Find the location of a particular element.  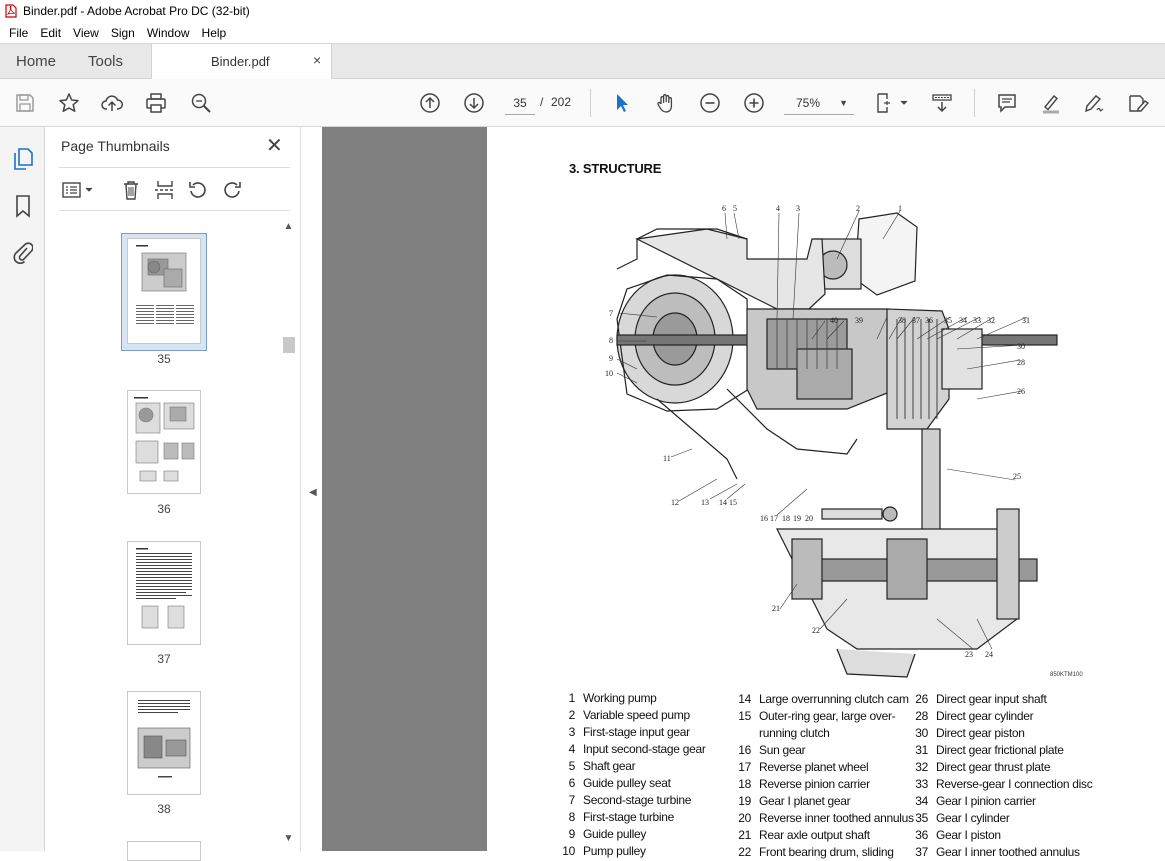

page-thumbnails-icon is located at coordinates (23, 159).